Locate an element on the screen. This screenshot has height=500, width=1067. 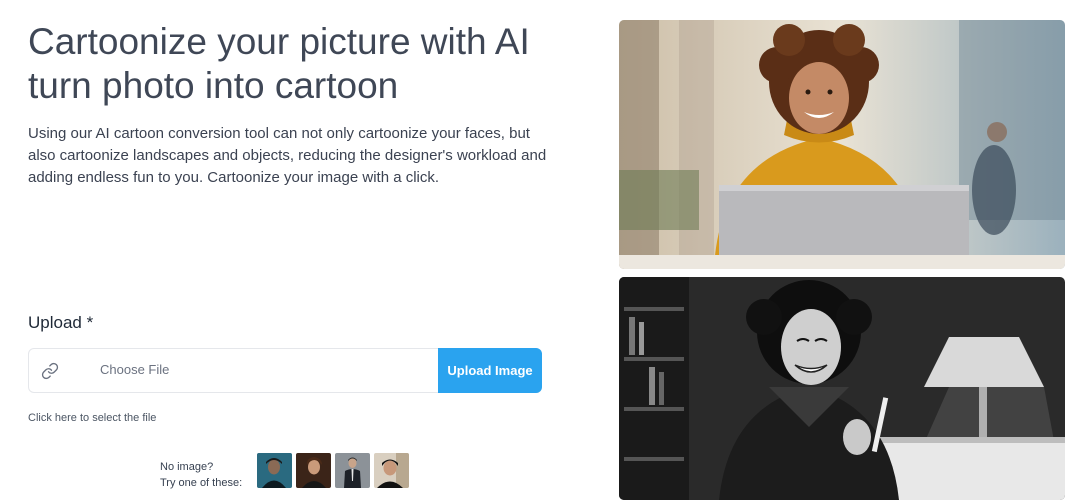
upload-image-button: Upload Image is located at coordinates (490, 370).